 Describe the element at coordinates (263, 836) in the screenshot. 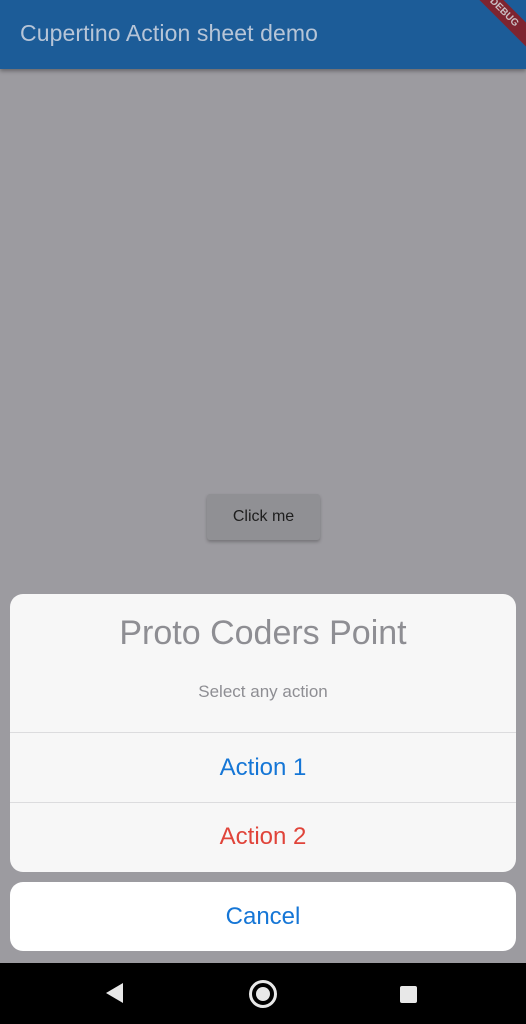

I see `action-2-button: Action 2` at that location.